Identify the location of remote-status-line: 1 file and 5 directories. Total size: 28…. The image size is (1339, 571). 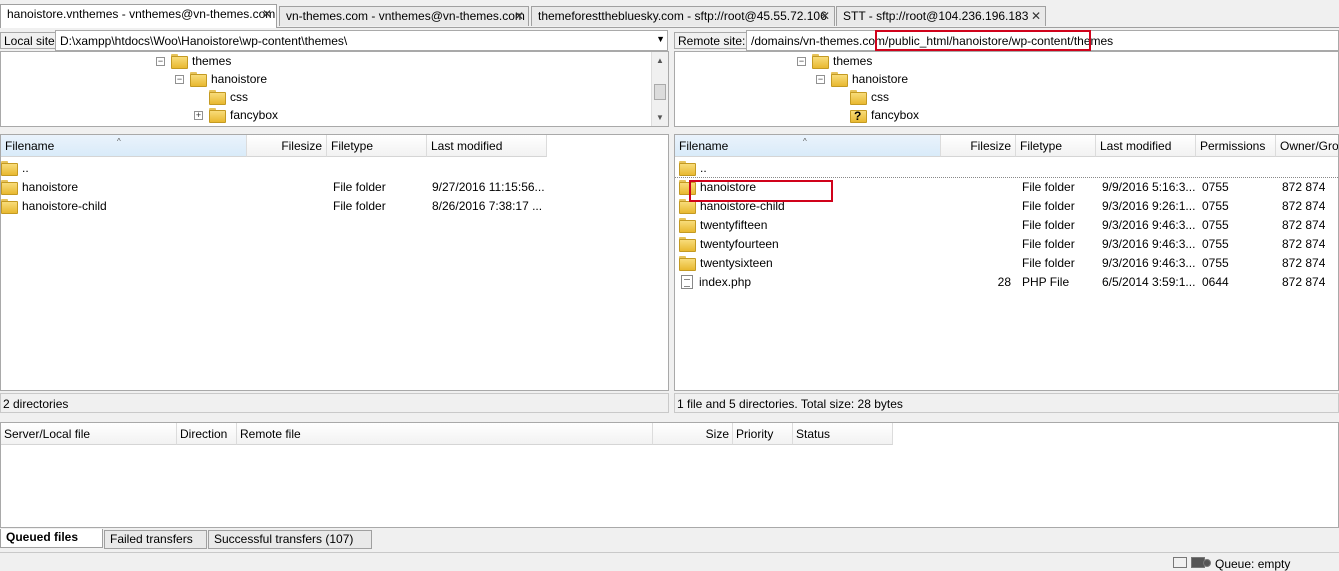
(1006, 403).